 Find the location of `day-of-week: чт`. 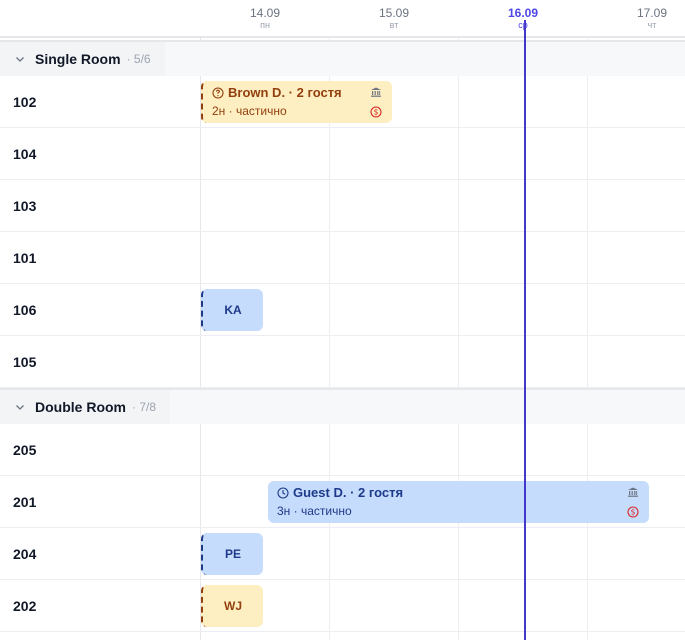

day-of-week: чт is located at coordinates (652, 25).